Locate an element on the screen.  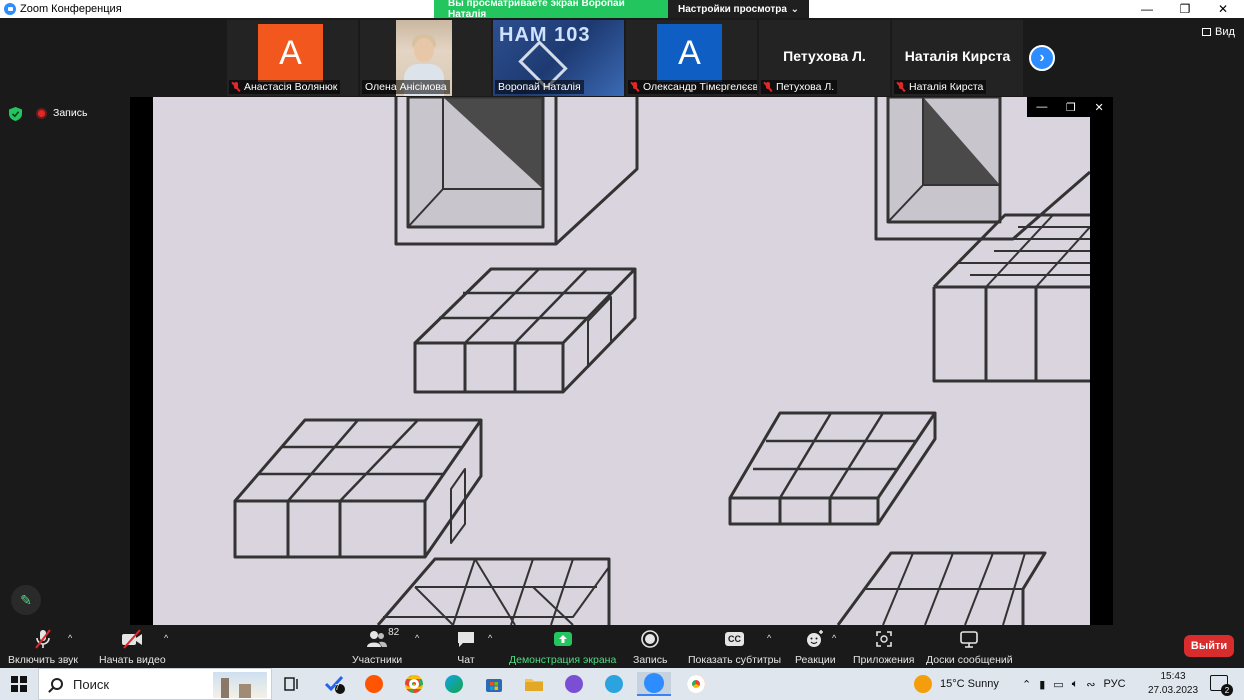
participants-icon: 82 is located at coordinates (382, 638).